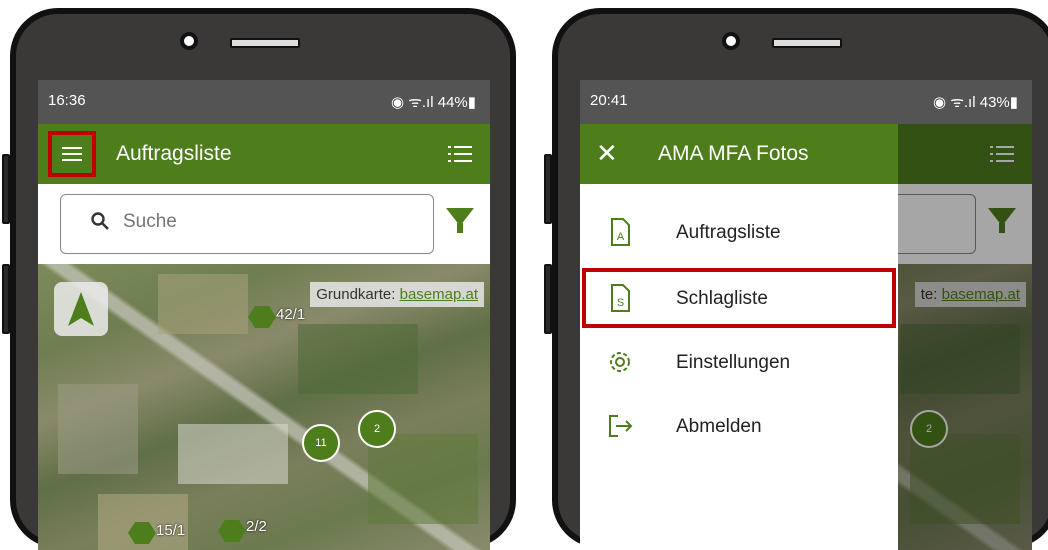 The width and height of the screenshot is (1048, 550). Describe the element at coordinates (439, 294) in the screenshot. I see `basemap-link: basemap.at` at that location.